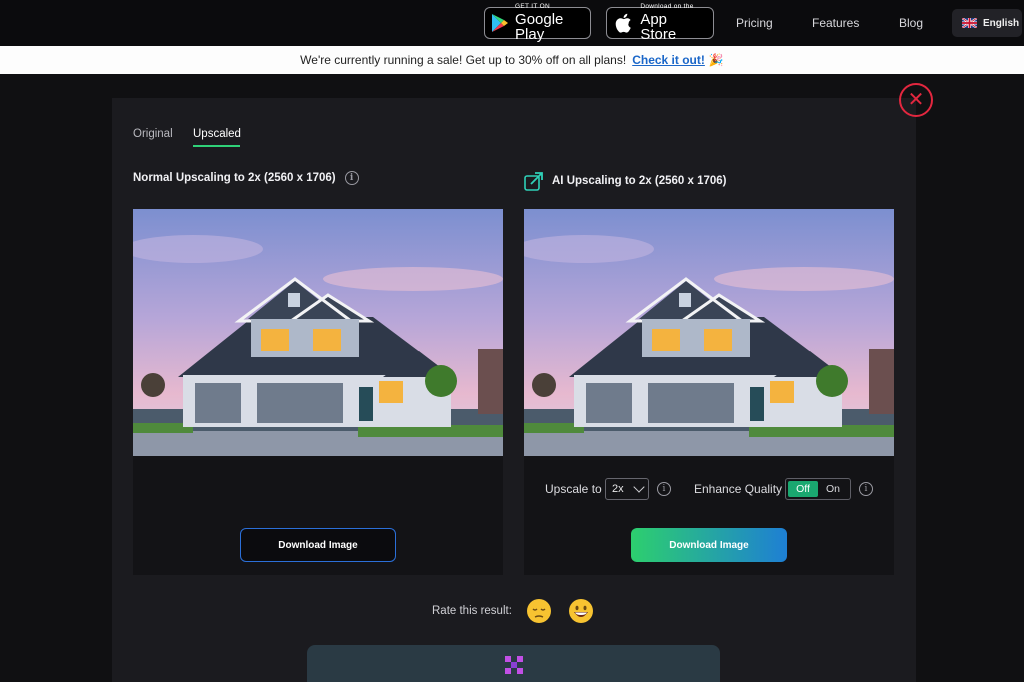 The width and height of the screenshot is (1024, 682). I want to click on tab-upscaled: Upscaled, so click(217, 134).